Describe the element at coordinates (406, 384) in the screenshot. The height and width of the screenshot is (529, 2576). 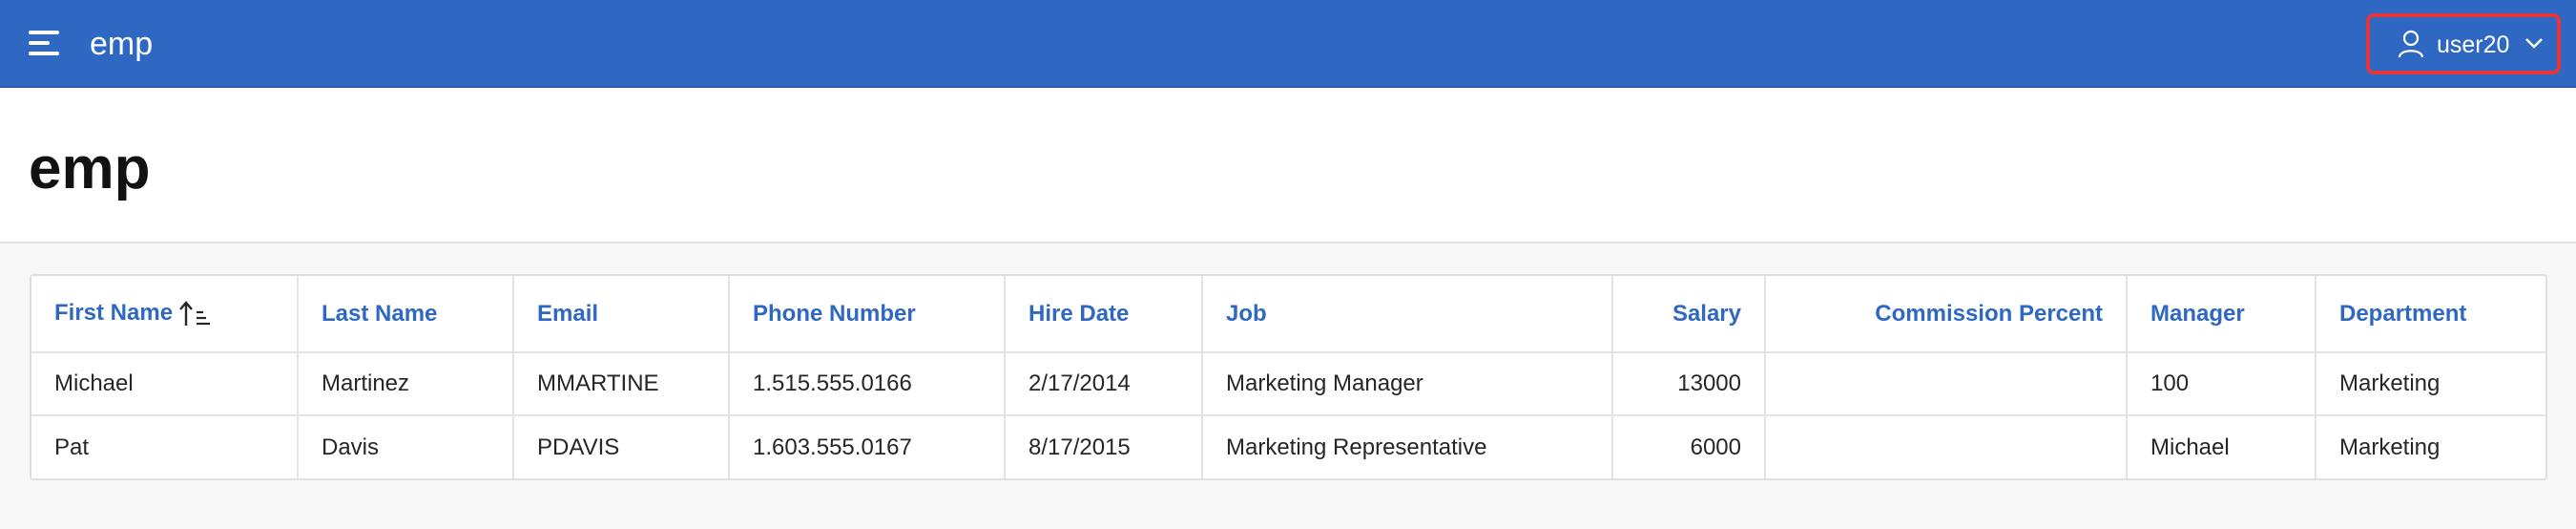
I see `cell-last-name: Martinez` at that location.